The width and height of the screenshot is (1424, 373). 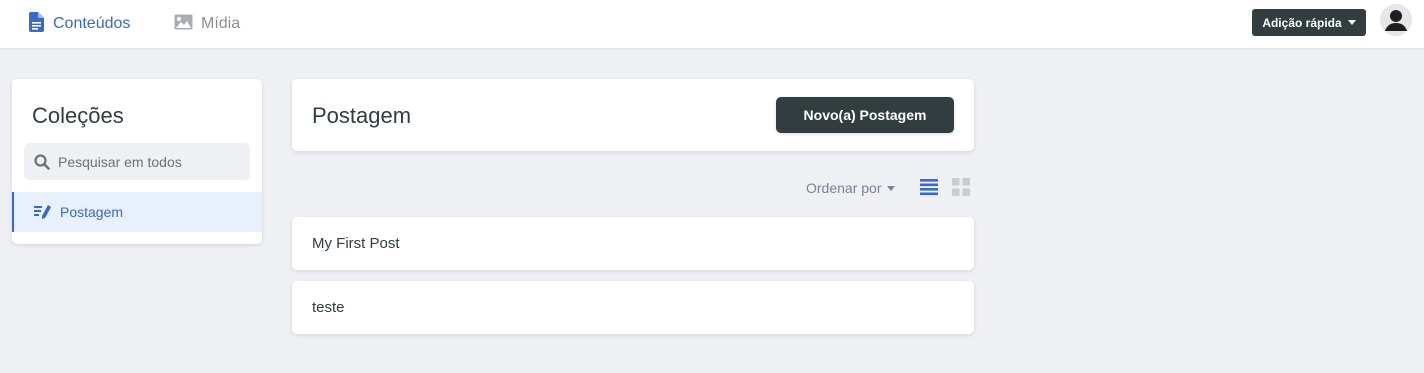 What do you see at coordinates (1396, 20) in the screenshot?
I see `user-avatar-icon` at bounding box center [1396, 20].